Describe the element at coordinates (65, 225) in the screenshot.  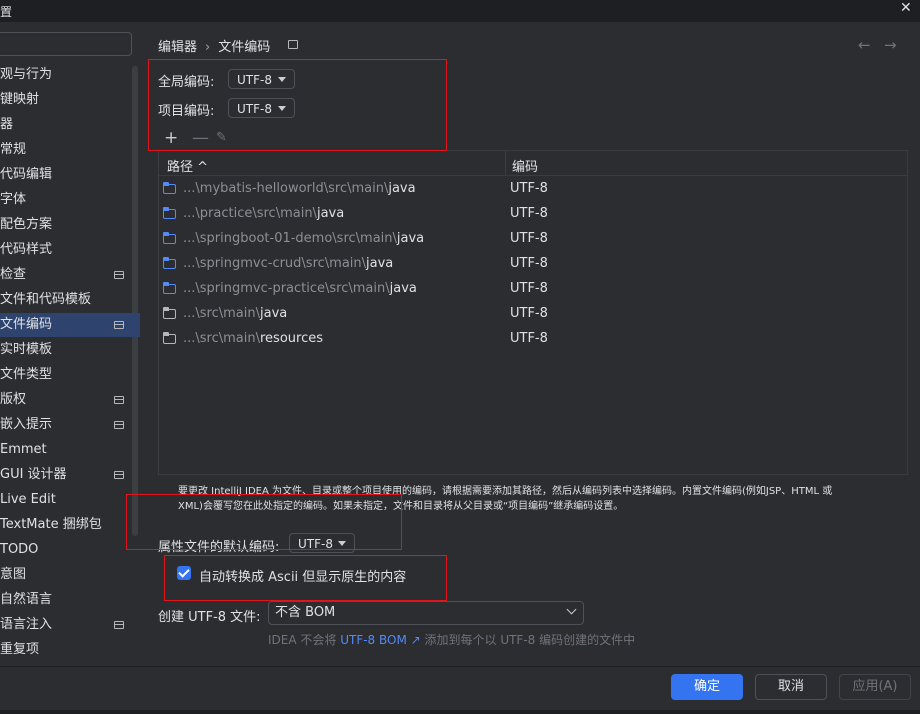
I see `sidebar-item: 配色方案` at that location.